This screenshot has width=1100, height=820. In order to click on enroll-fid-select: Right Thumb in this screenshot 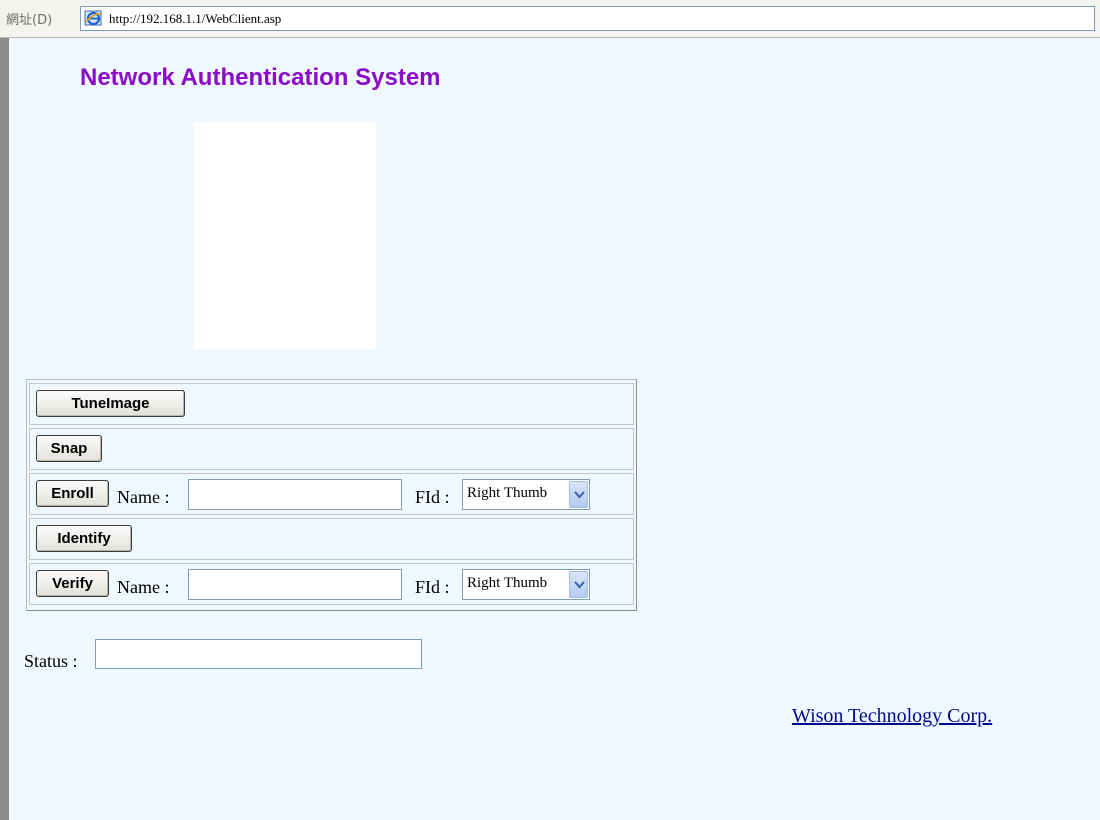, I will do `click(526, 494)`.